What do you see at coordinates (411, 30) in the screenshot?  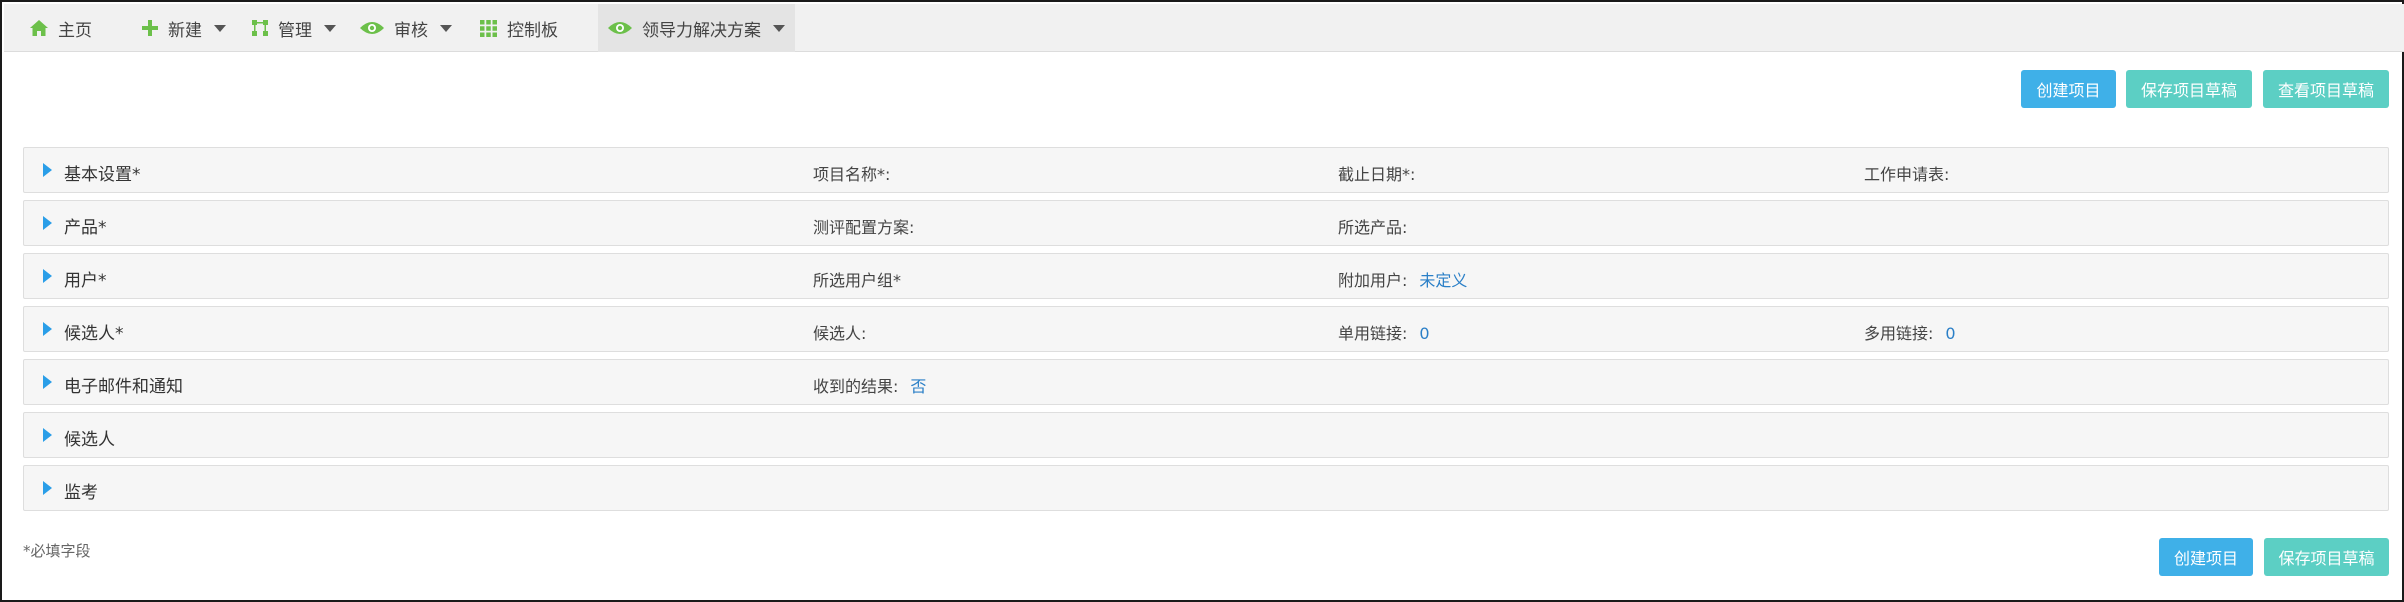 I see `nav-review-label: 审核` at bounding box center [411, 30].